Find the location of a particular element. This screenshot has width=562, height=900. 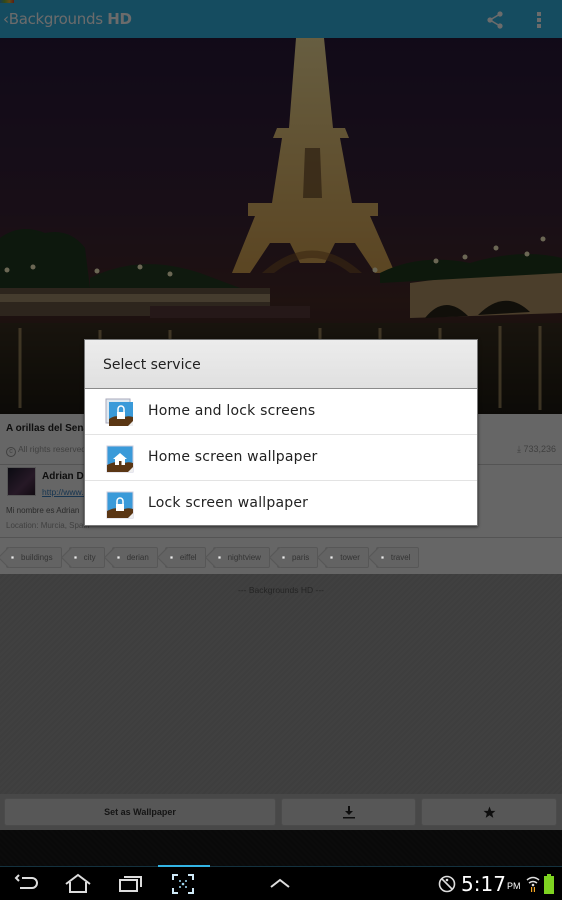

dialog-option-label: Home screen wallpaper is located at coordinates (233, 457).